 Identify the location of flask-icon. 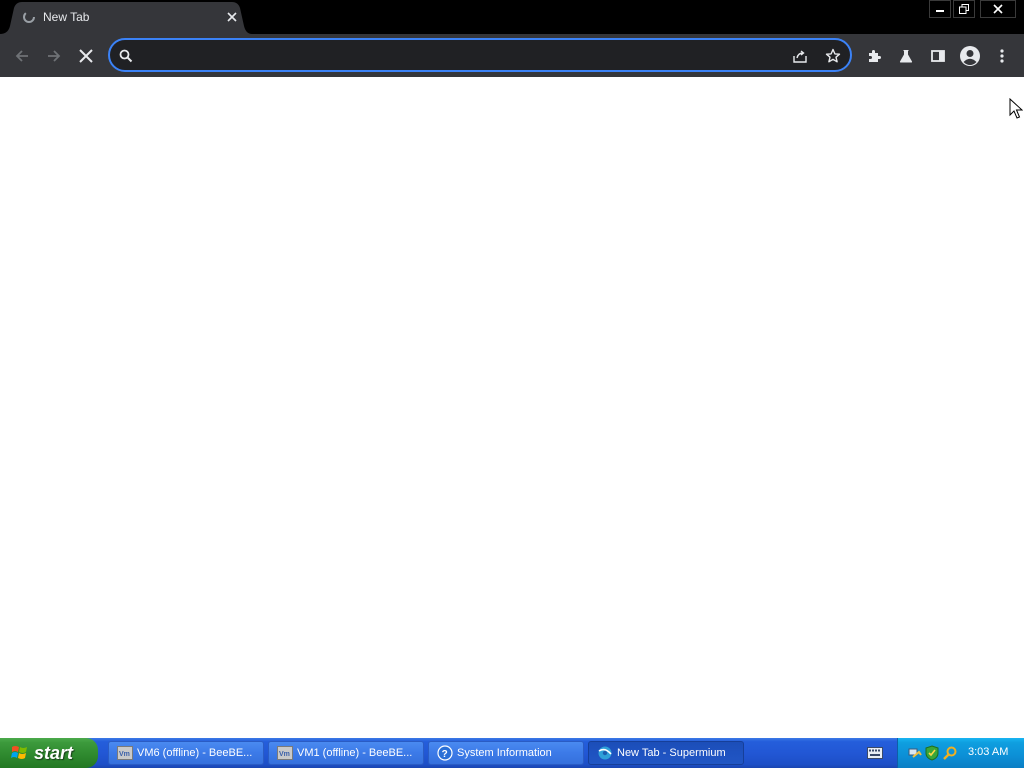
(906, 56).